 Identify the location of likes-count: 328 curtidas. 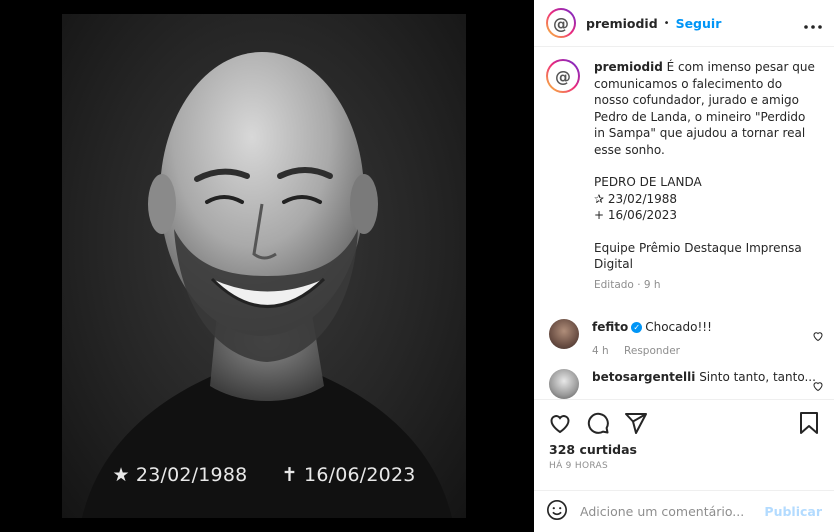
(684, 449).